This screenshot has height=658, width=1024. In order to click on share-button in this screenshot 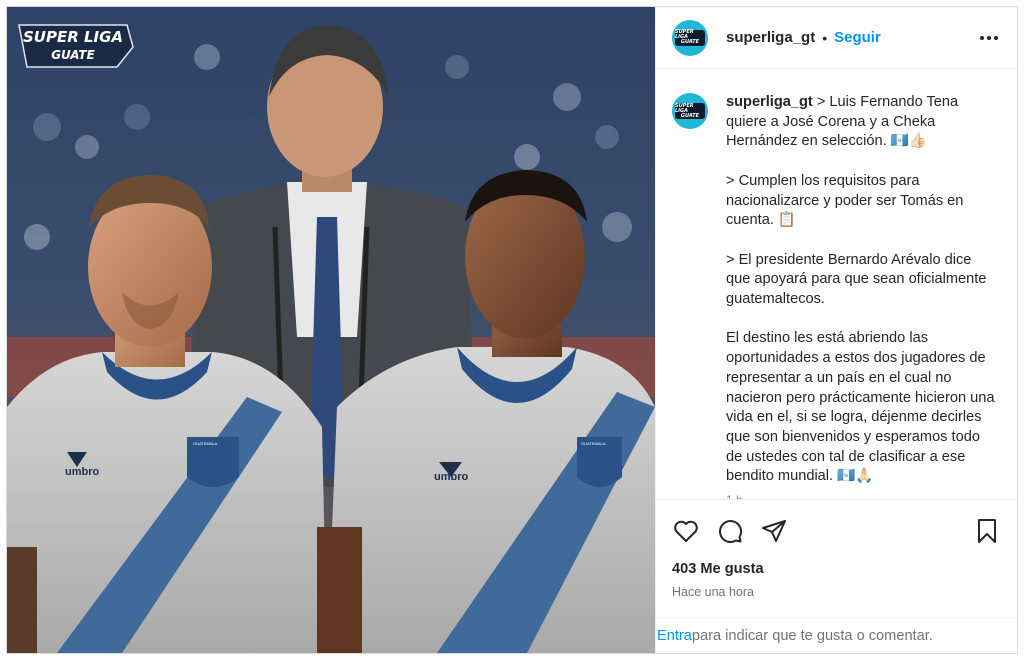, I will do `click(774, 531)`.